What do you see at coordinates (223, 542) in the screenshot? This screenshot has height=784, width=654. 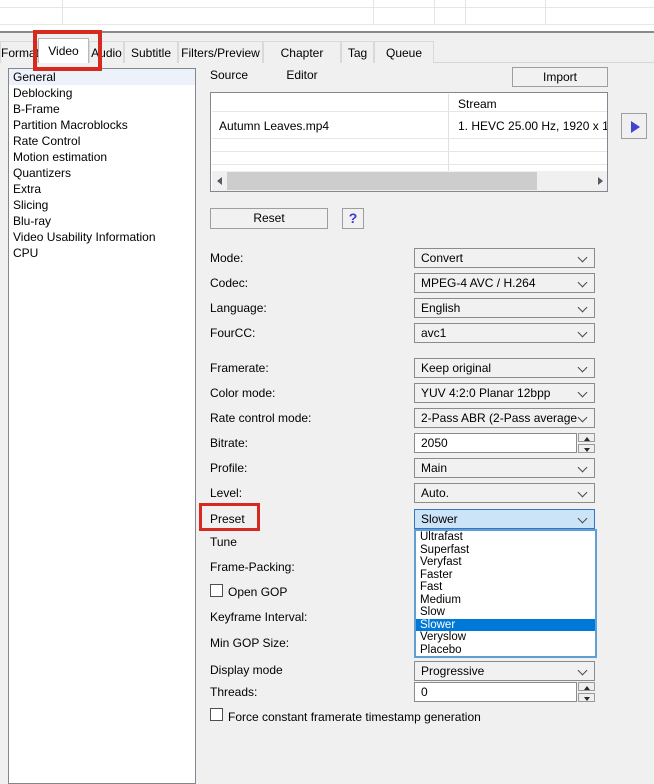 I see `tune-label: Tune` at bounding box center [223, 542].